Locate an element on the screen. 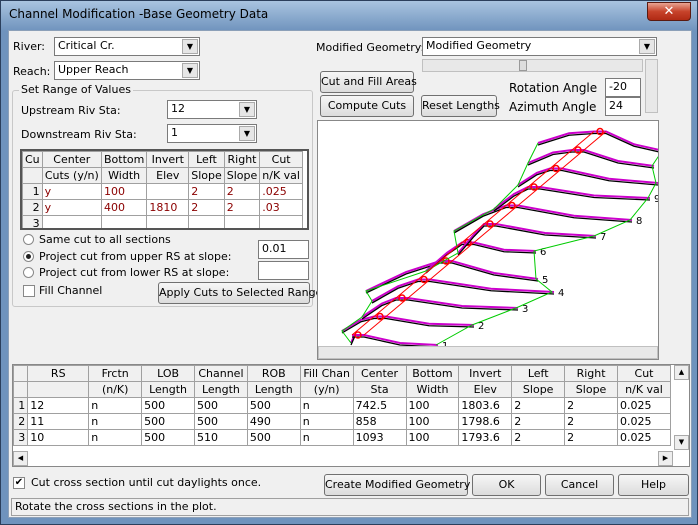 Image resolution: width=698 pixels, height=525 pixels. table-row: 2 11 n 500 500 490 n 858 100 1798.6 2 2 0.025 is located at coordinates (342, 421).